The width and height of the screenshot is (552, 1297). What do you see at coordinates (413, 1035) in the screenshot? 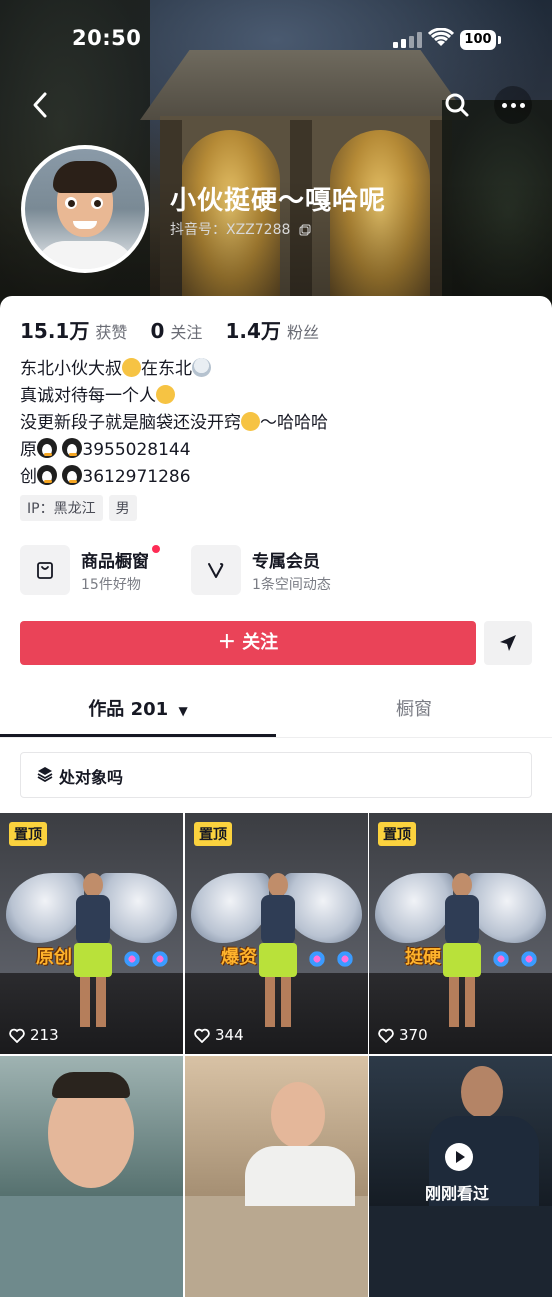
I see `like-count-text: 370` at bounding box center [413, 1035].